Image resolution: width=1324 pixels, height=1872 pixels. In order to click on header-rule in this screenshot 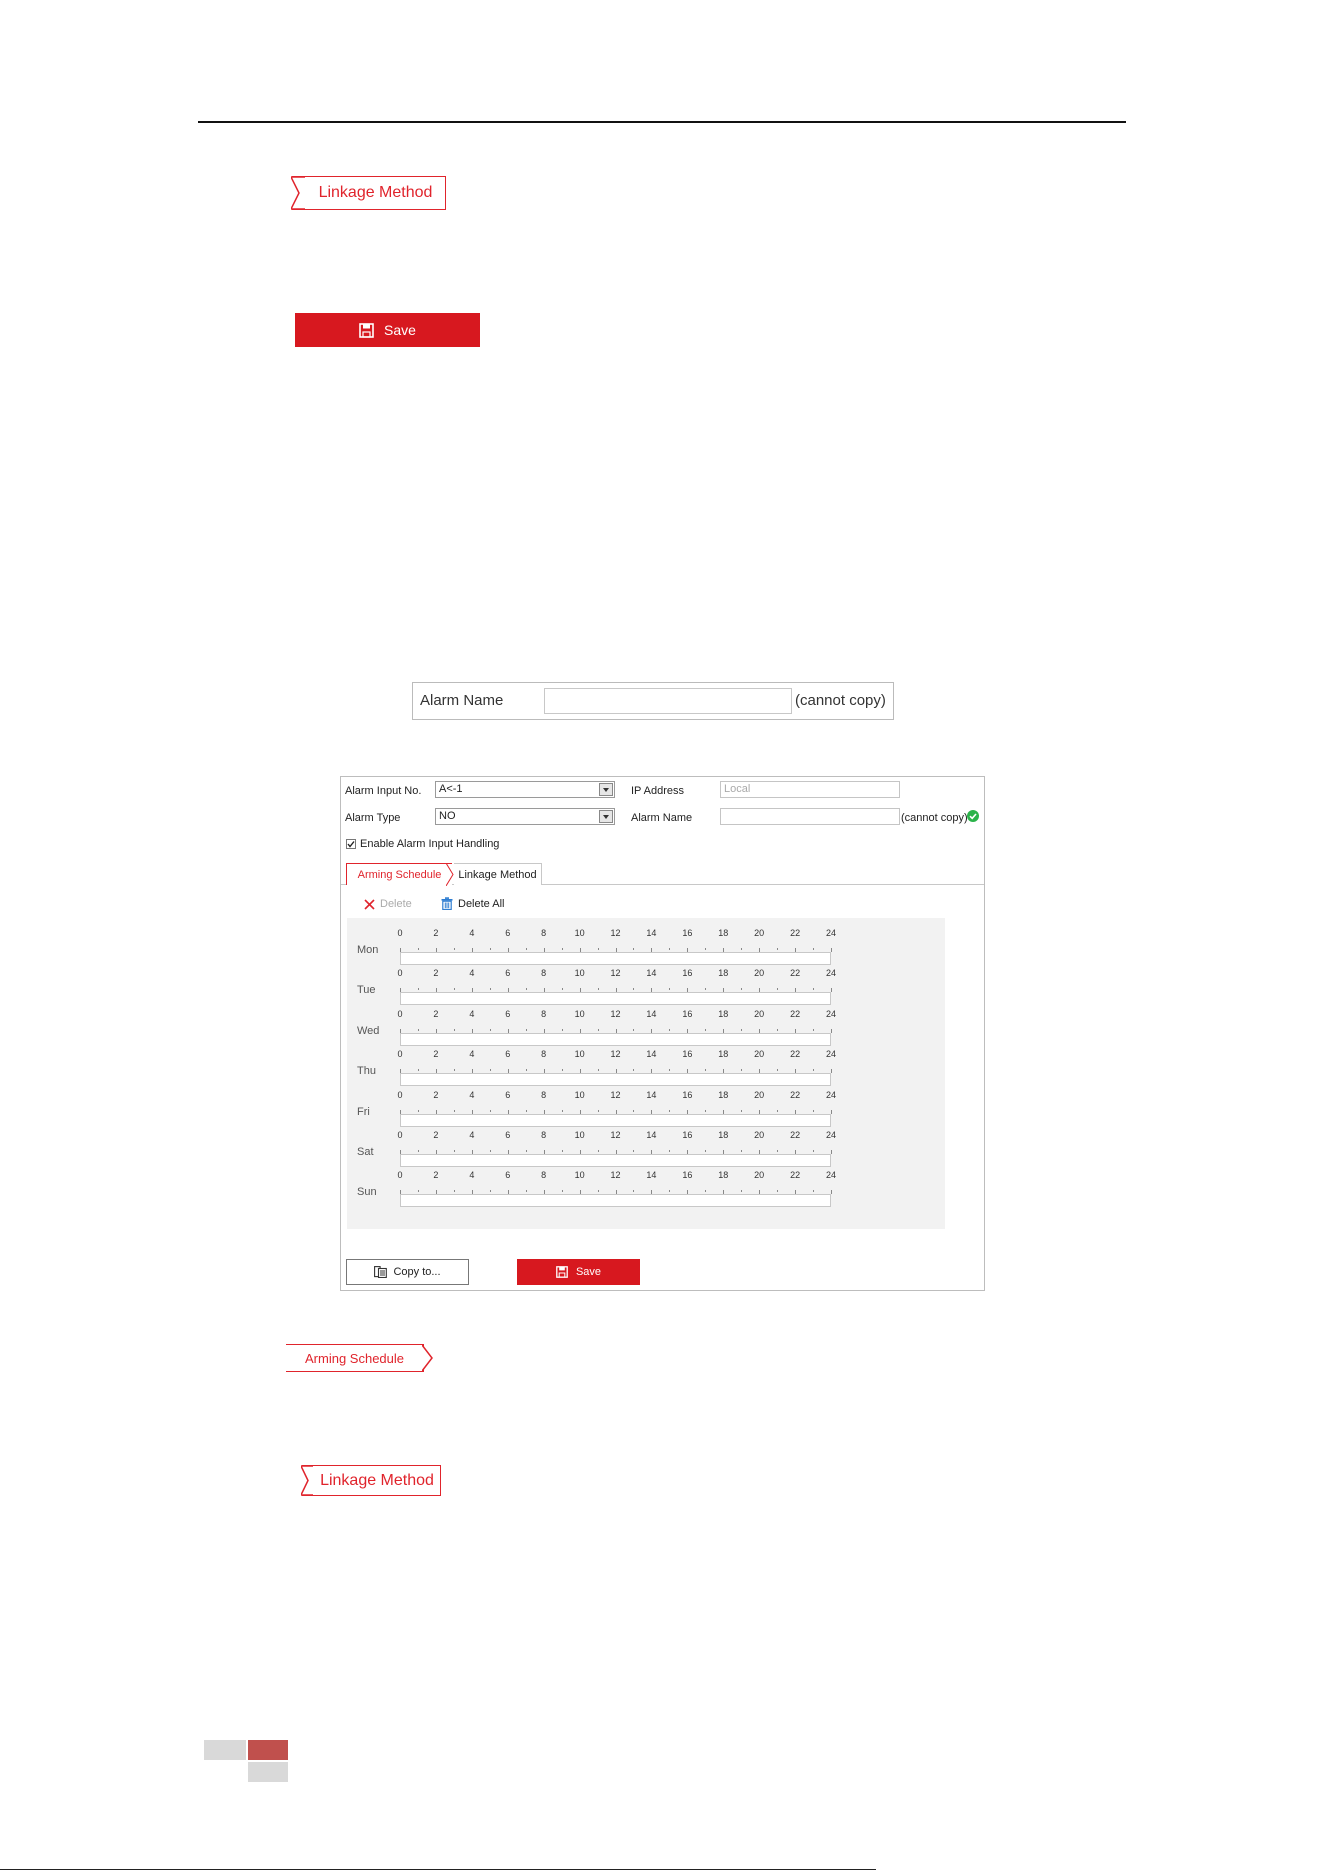, I will do `click(662, 122)`.